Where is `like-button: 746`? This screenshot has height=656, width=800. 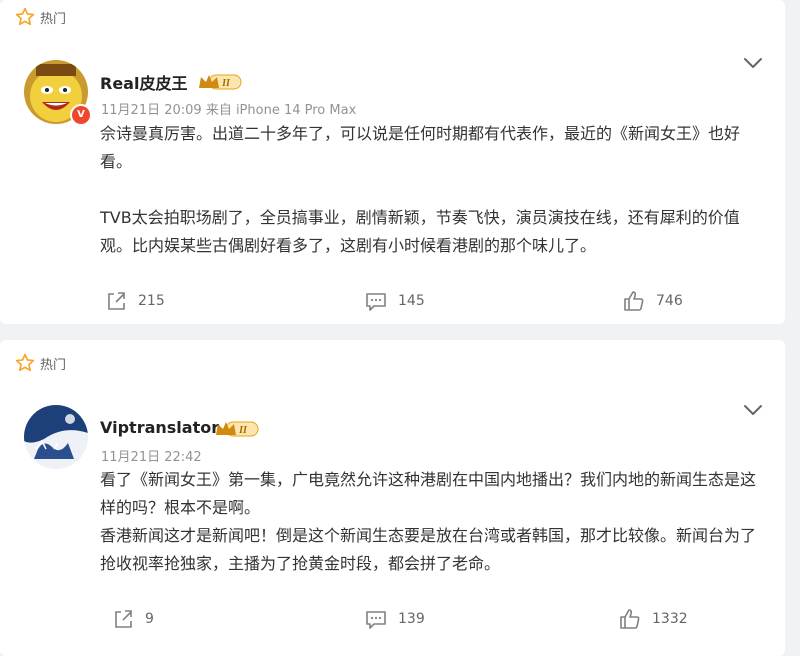
like-button: 746 is located at coordinates (652, 301).